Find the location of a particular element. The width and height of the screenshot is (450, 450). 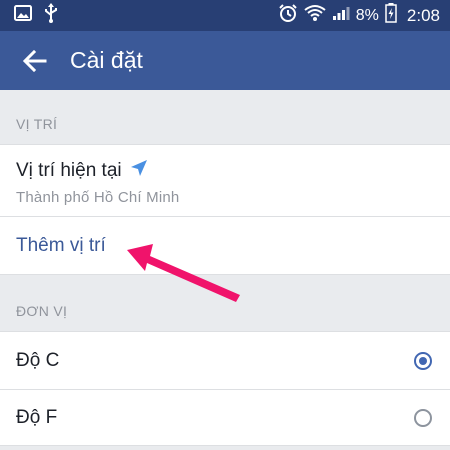

section-header-location: VỊ TRÍ is located at coordinates (37, 124).